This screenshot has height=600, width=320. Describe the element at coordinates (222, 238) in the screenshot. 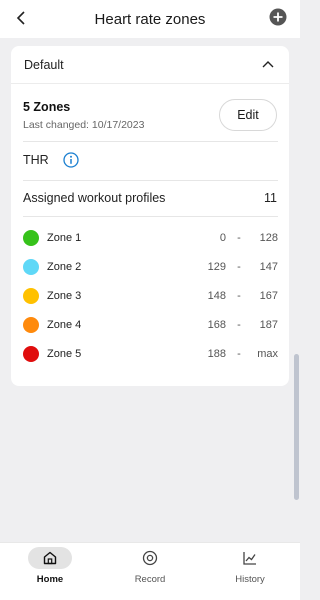

I see `zone-low: 0` at that location.